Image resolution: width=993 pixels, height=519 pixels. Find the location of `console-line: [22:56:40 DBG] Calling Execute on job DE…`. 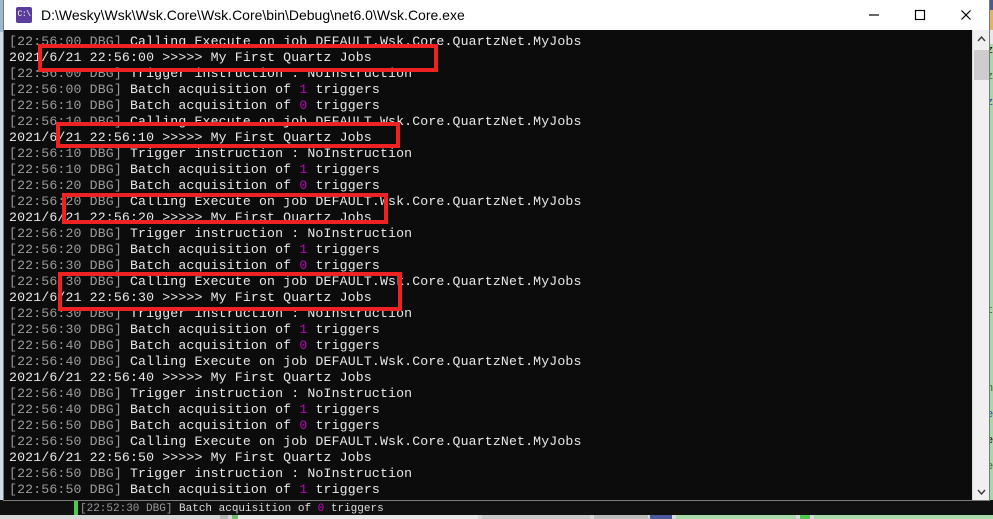

console-line: [22:56:40 DBG] Calling Execute on job DE… is located at coordinates (490, 362).